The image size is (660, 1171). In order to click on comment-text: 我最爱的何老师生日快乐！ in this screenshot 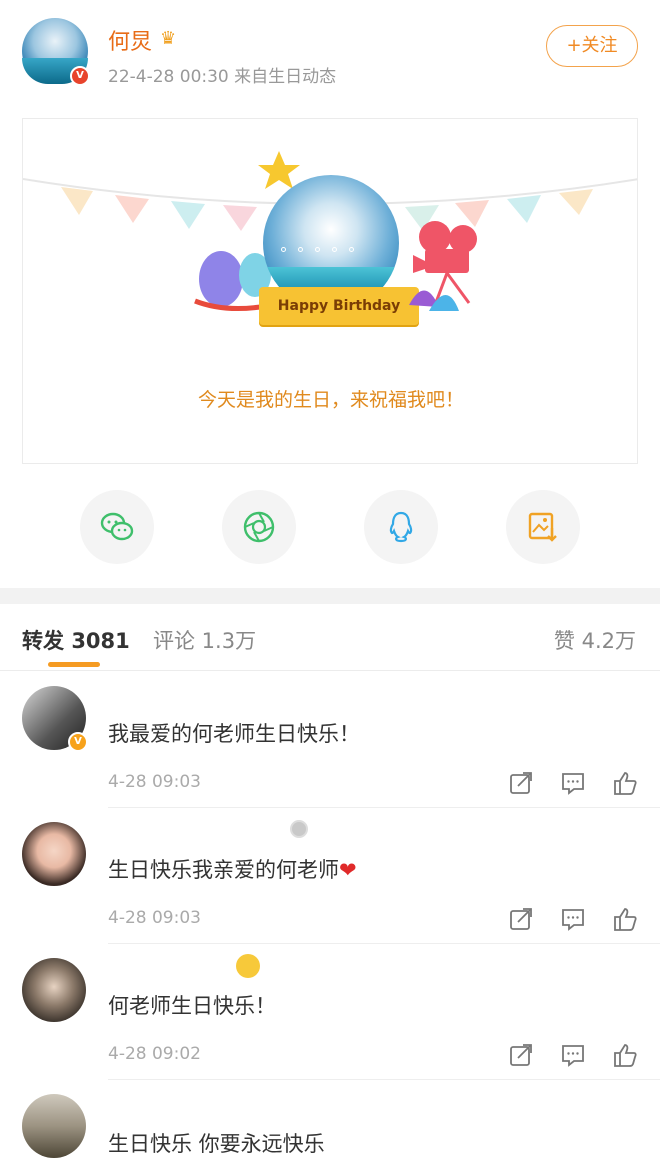, I will do `click(234, 734)`.